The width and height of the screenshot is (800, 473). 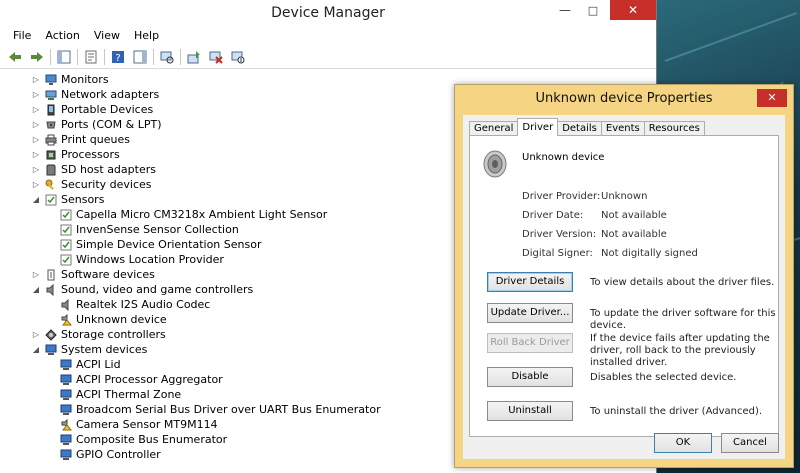 I want to click on portable-device-icon, so click(x=51, y=110).